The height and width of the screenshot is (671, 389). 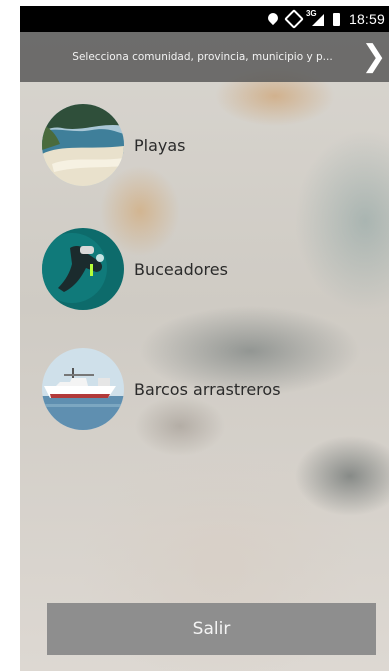 I want to click on status-bar: 3G 18:59, so click(x=204, y=19).